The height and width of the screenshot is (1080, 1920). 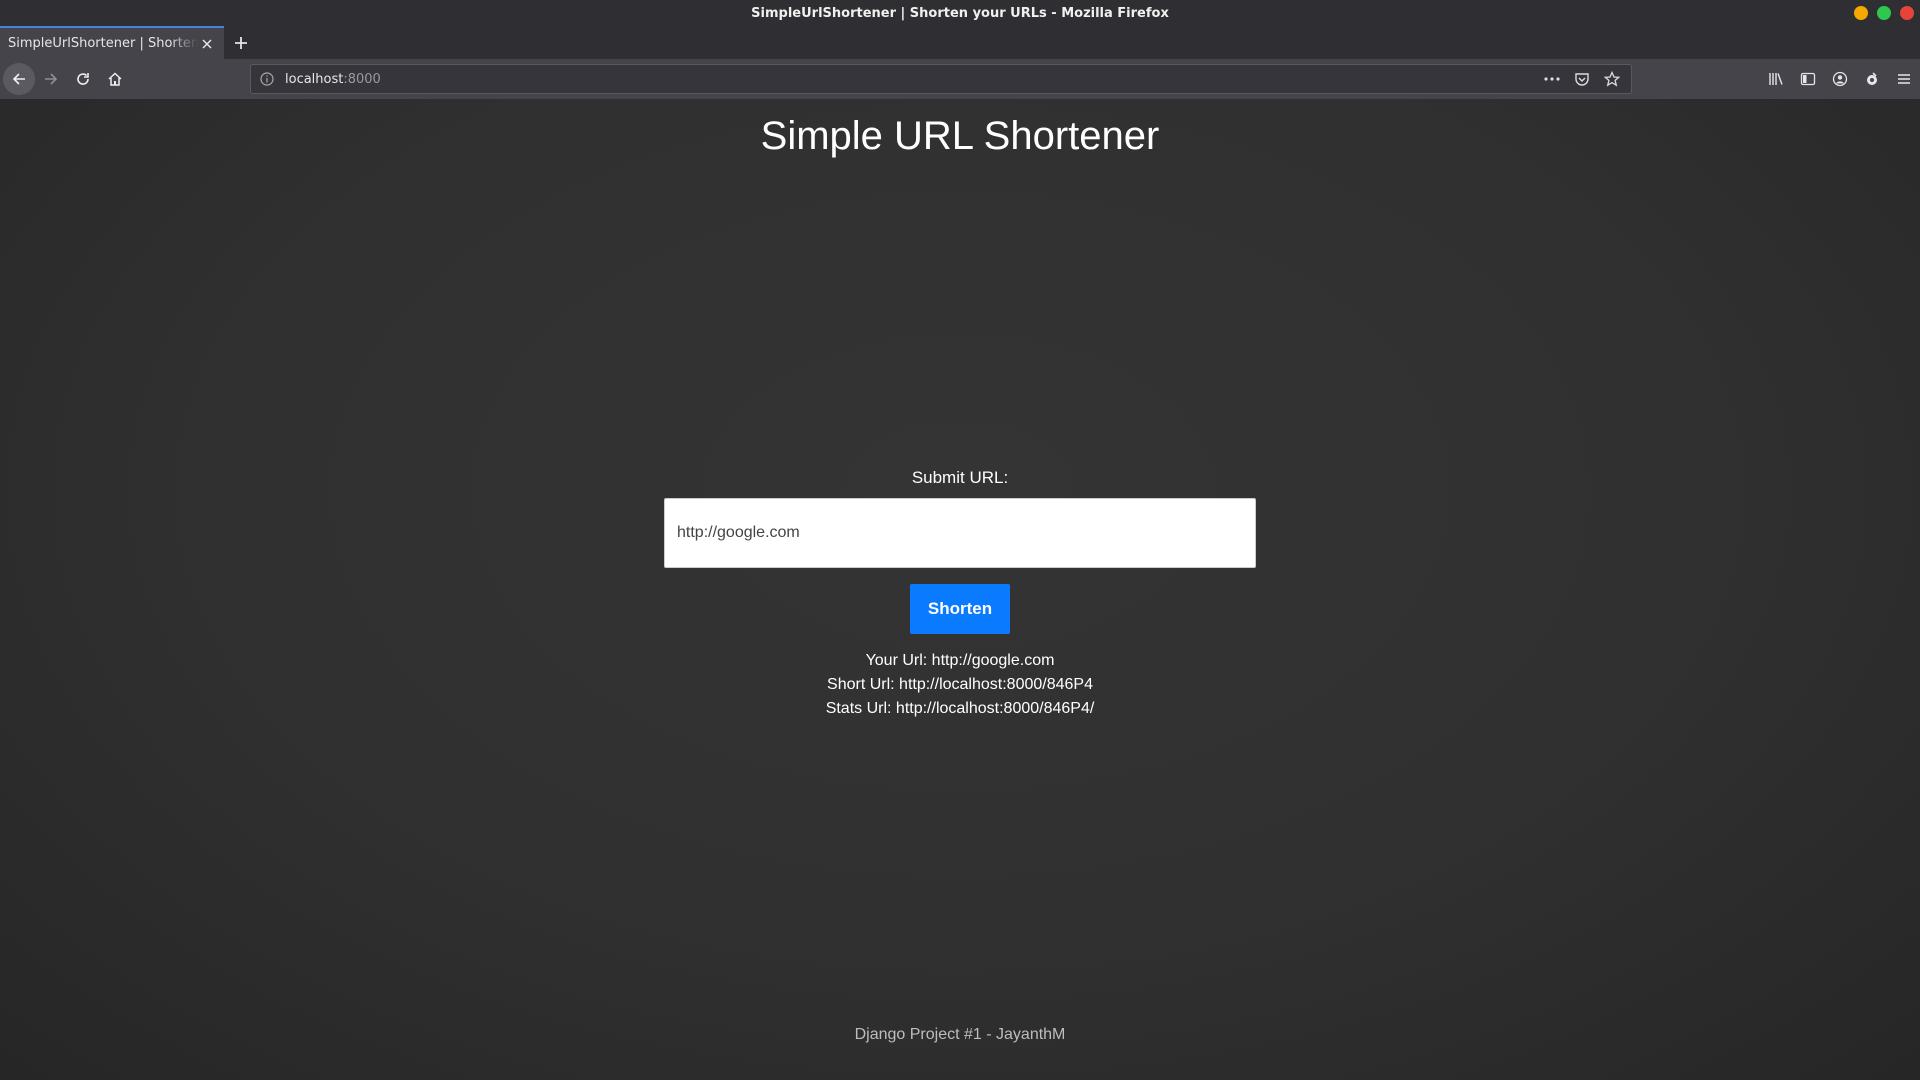 I want to click on submit-url-label: Submit URL:, so click(x=960, y=477).